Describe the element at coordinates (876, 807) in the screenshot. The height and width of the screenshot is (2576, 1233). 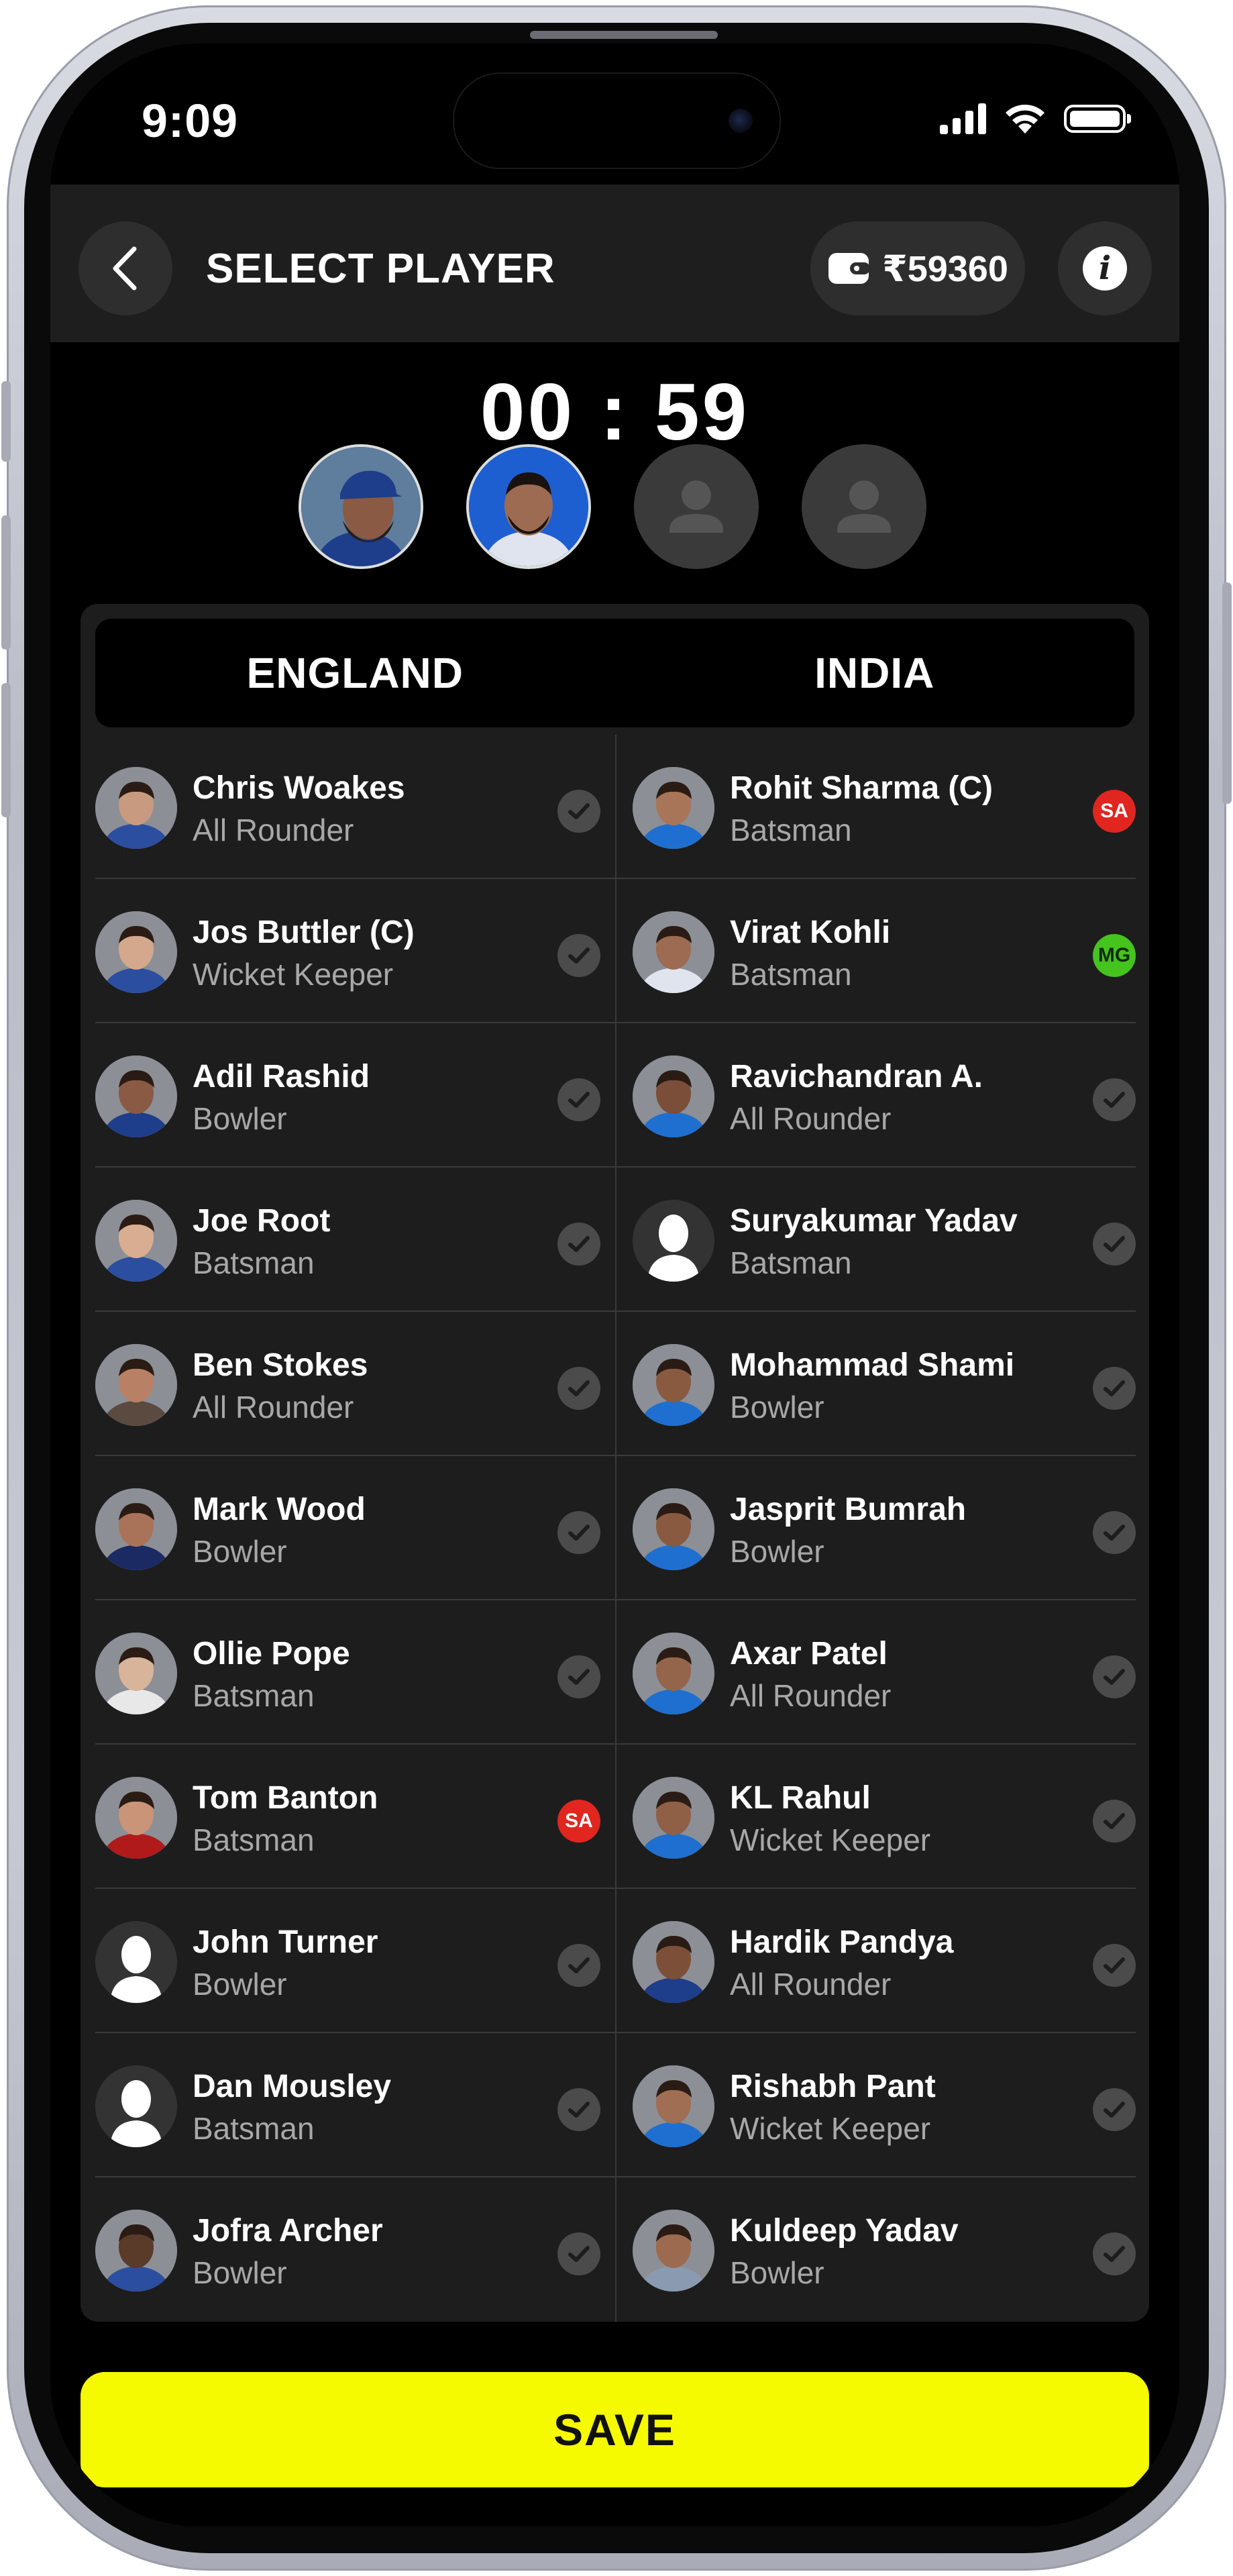
I see `player-row: Rohit Sharma (C) Batsman SA` at that location.